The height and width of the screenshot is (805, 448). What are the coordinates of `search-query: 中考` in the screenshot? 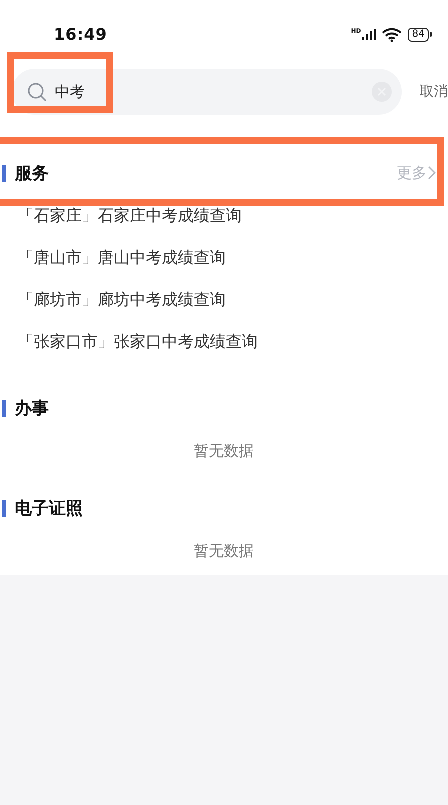 It's located at (70, 92).